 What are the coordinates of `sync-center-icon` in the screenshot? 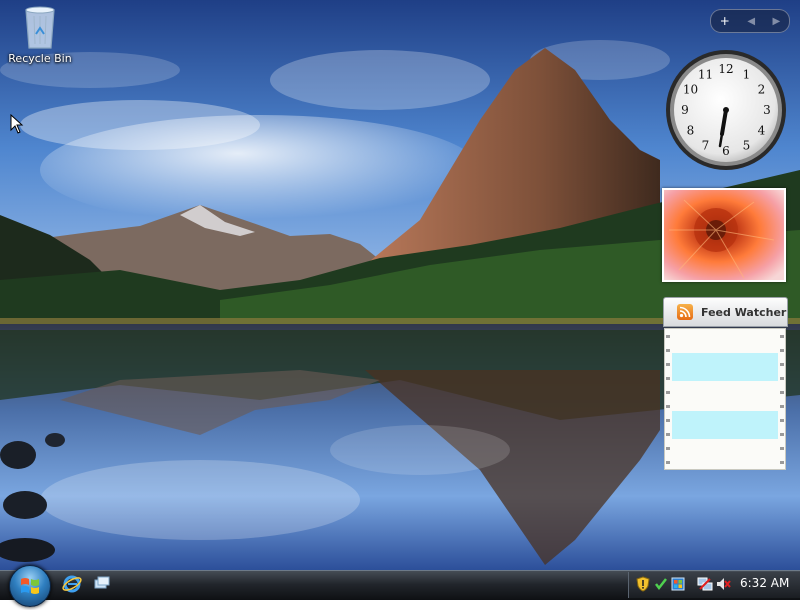 It's located at (661, 584).